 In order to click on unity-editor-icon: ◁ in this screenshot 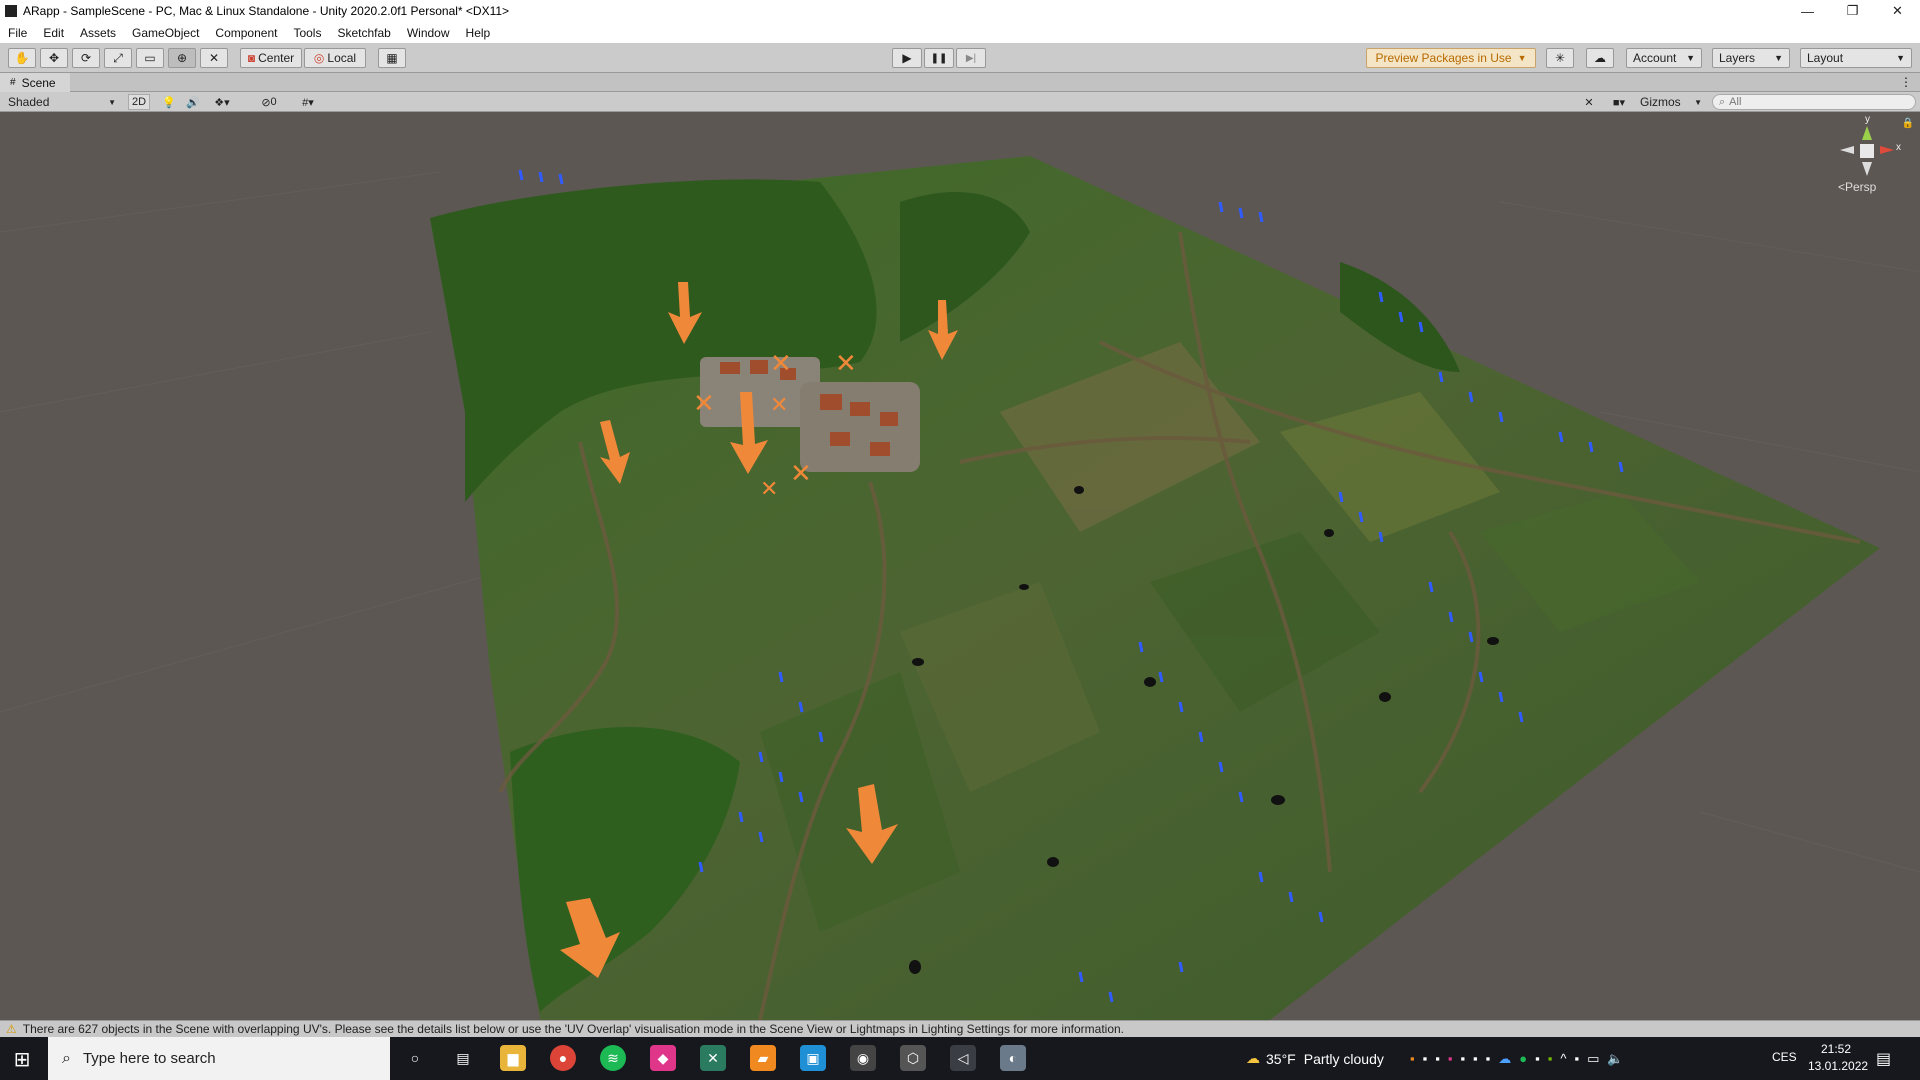, I will do `click(963, 1058)`.